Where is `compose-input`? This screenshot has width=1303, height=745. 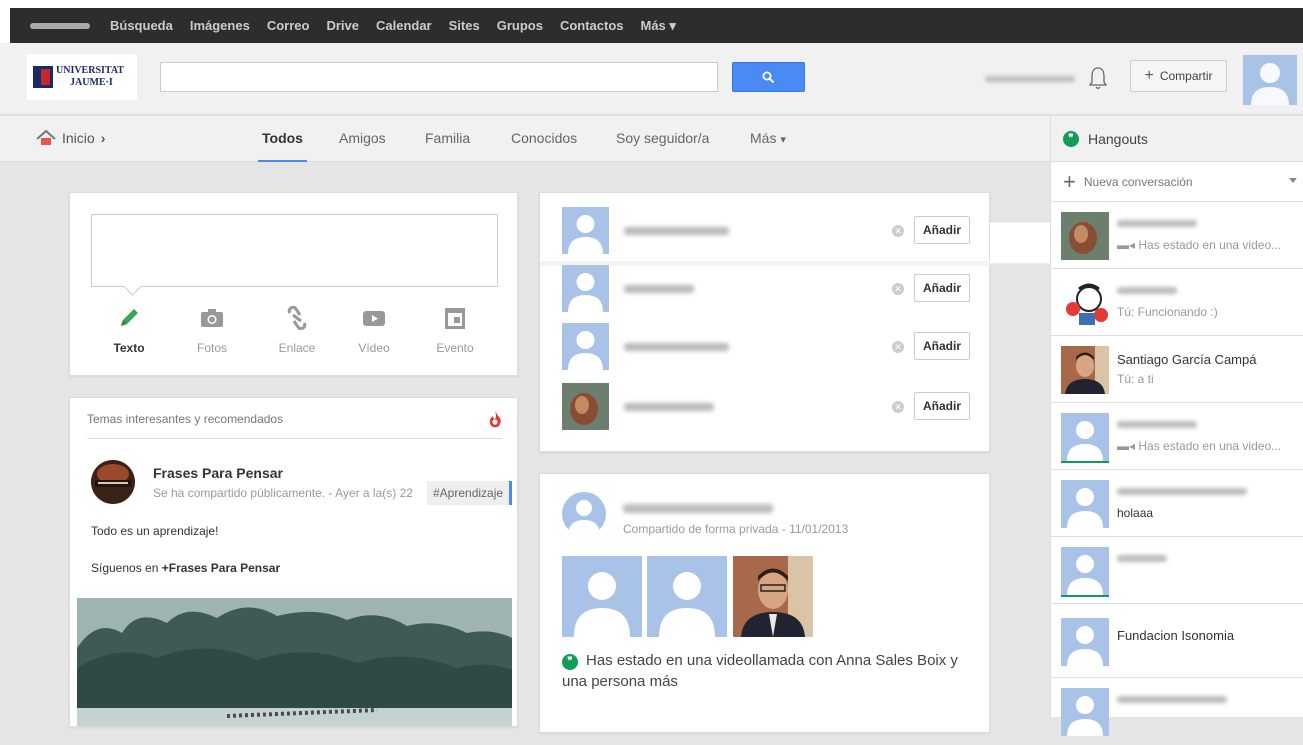
compose-input is located at coordinates (294, 250).